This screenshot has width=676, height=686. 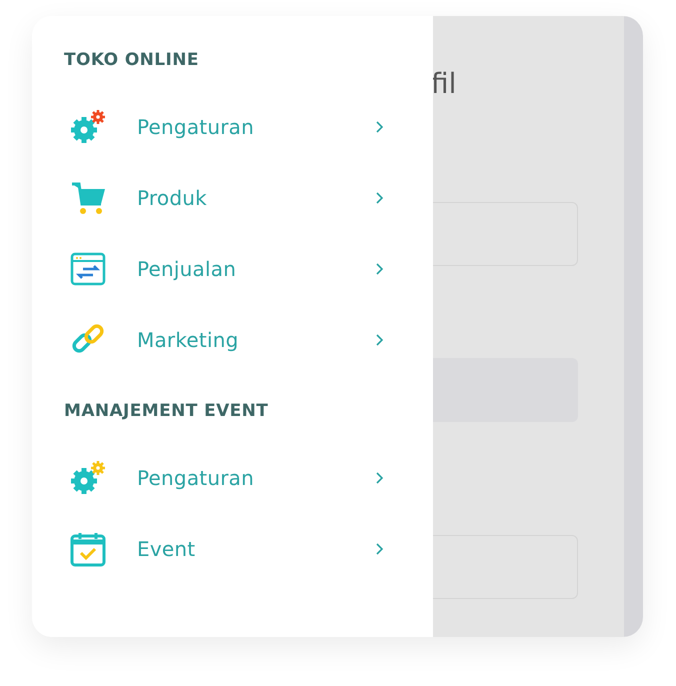 I want to click on section-heading: TOKO ONLINE, so click(x=132, y=60).